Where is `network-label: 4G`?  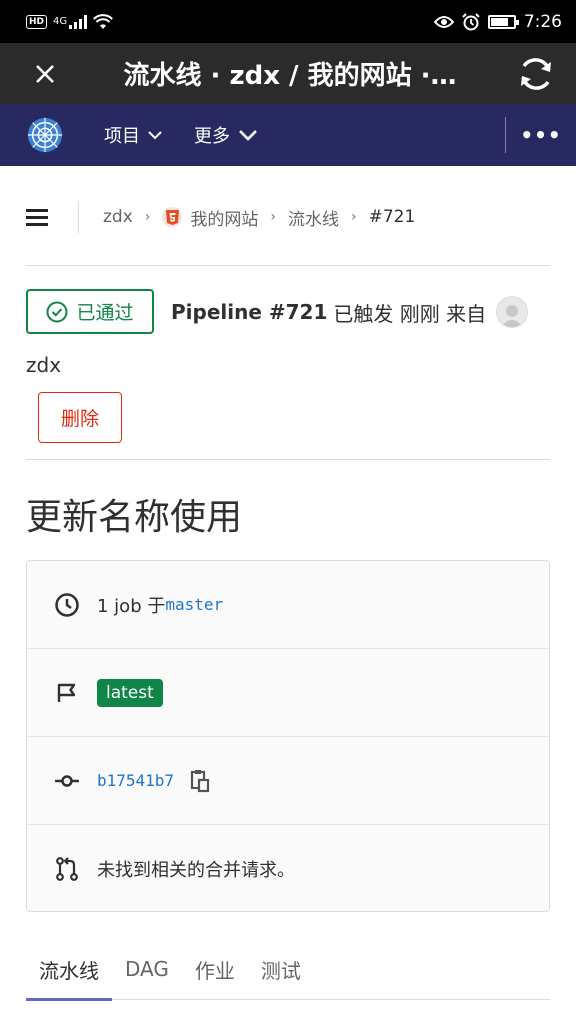 network-label: 4G is located at coordinates (60, 21).